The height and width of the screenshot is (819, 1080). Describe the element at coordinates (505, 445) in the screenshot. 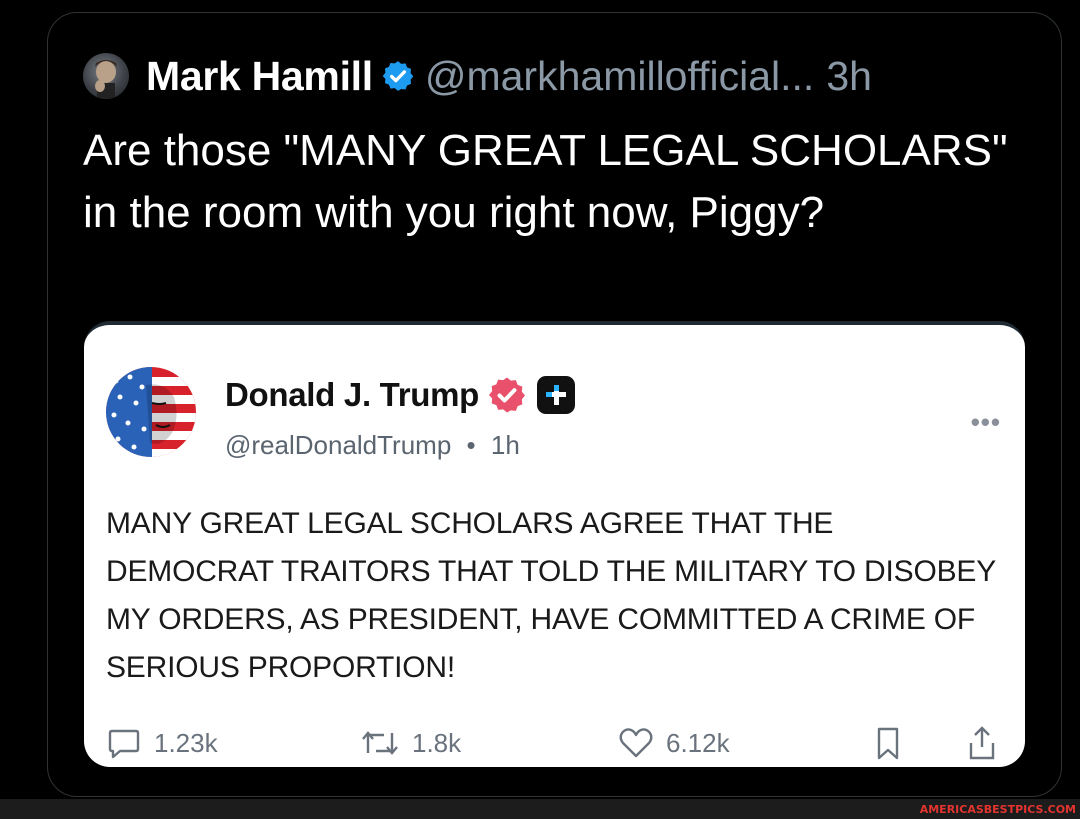

I see `quoted-post-timestamp: 1h` at that location.